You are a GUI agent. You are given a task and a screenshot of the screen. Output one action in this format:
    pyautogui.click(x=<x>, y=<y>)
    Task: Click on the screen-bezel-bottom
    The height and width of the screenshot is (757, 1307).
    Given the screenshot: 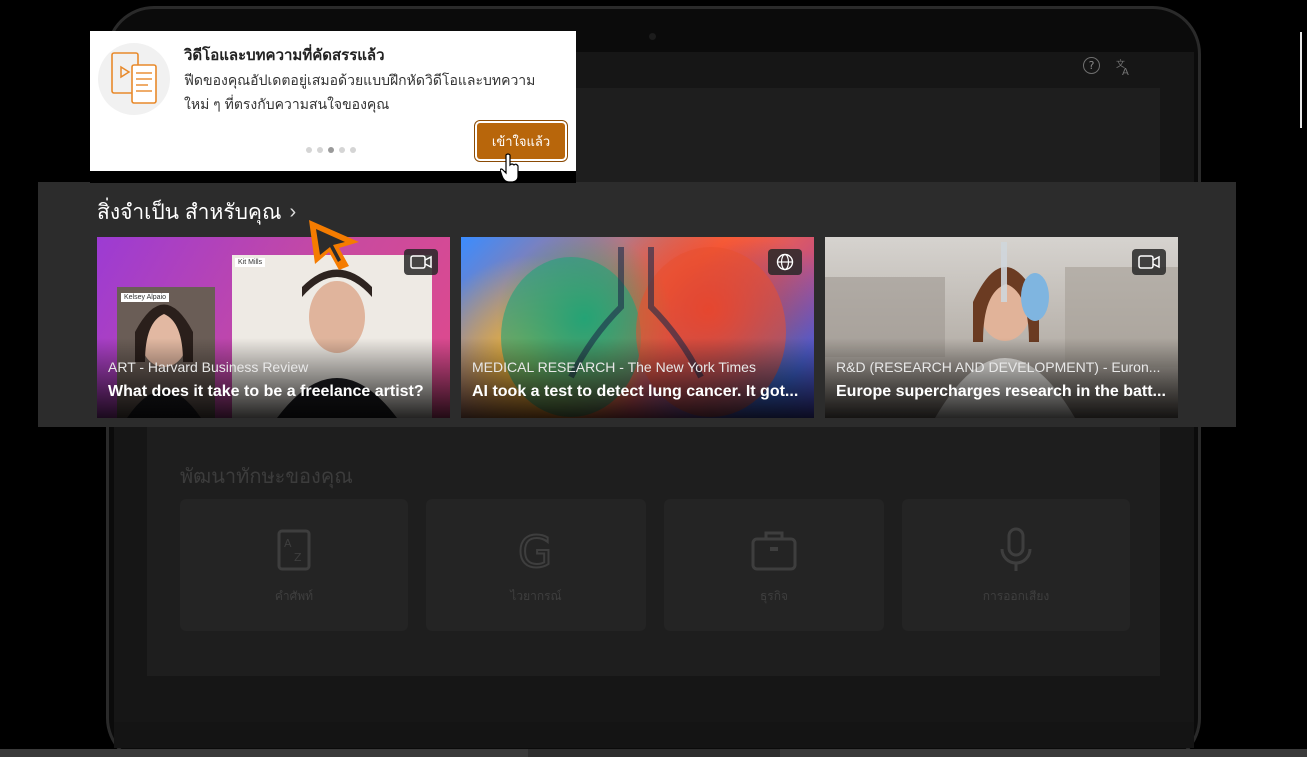 What is the action you would take?
    pyautogui.click(x=654, y=735)
    